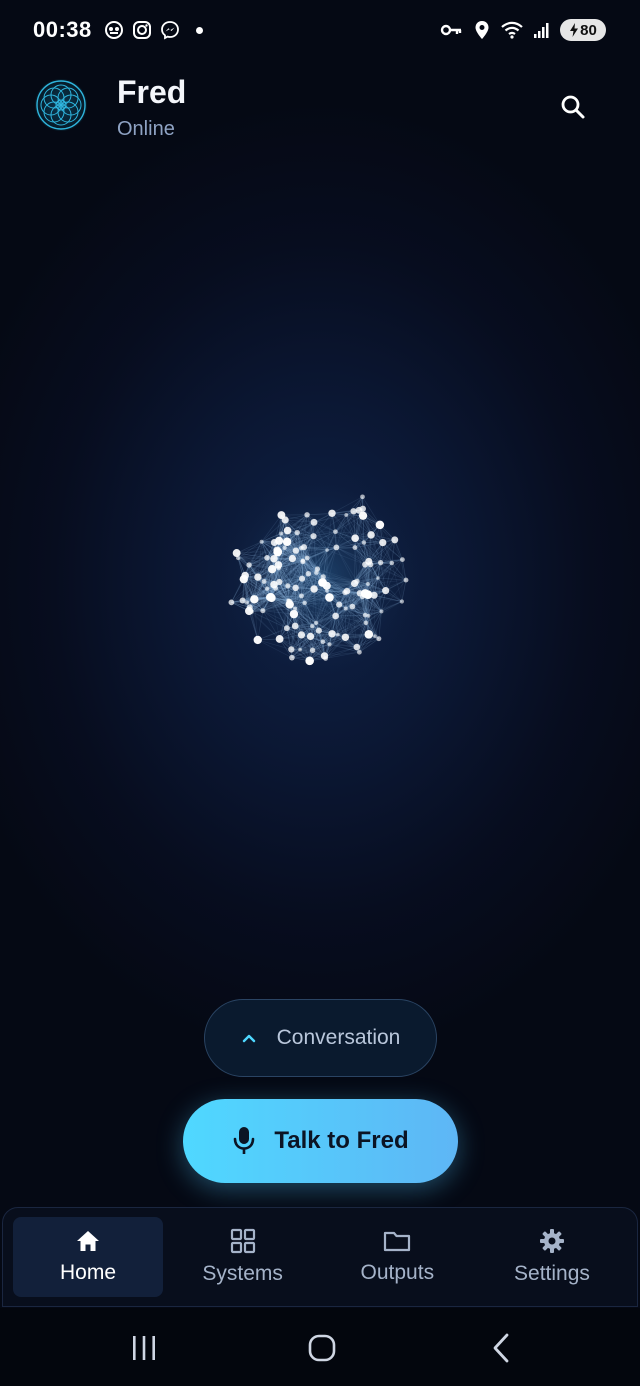  I want to click on vpn-key-icon, so click(452, 30).